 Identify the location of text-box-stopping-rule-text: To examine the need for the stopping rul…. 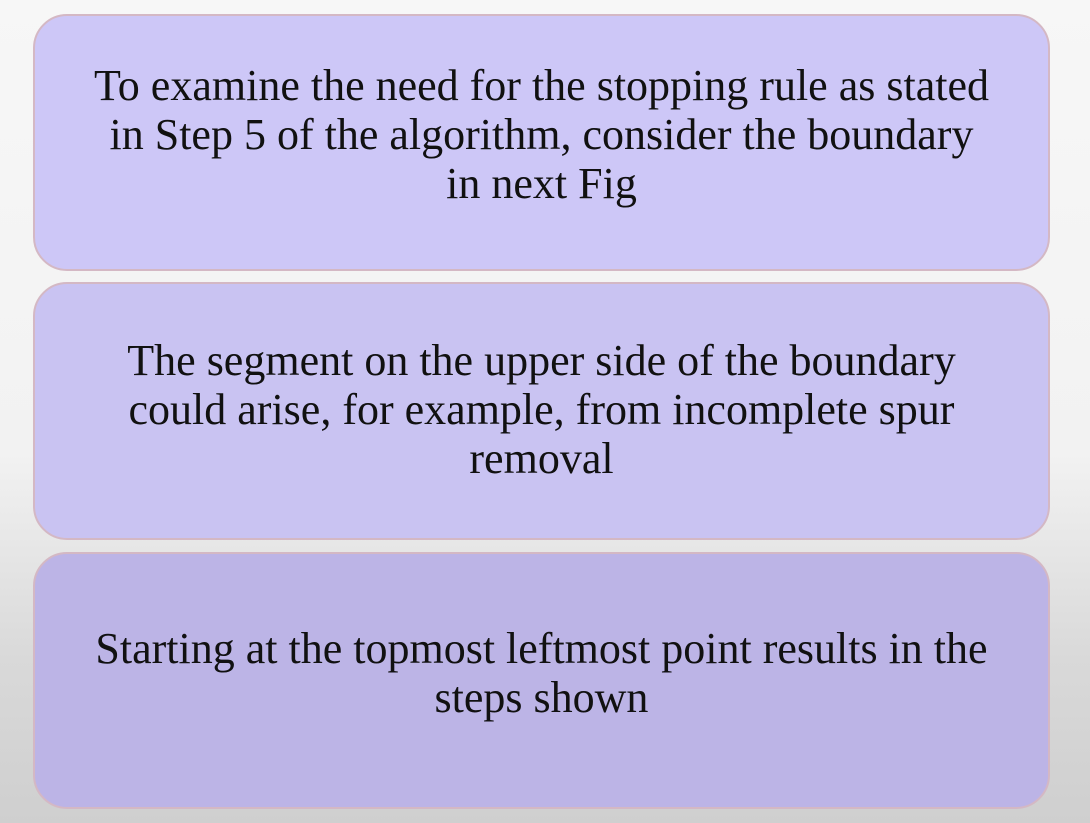
(541, 134).